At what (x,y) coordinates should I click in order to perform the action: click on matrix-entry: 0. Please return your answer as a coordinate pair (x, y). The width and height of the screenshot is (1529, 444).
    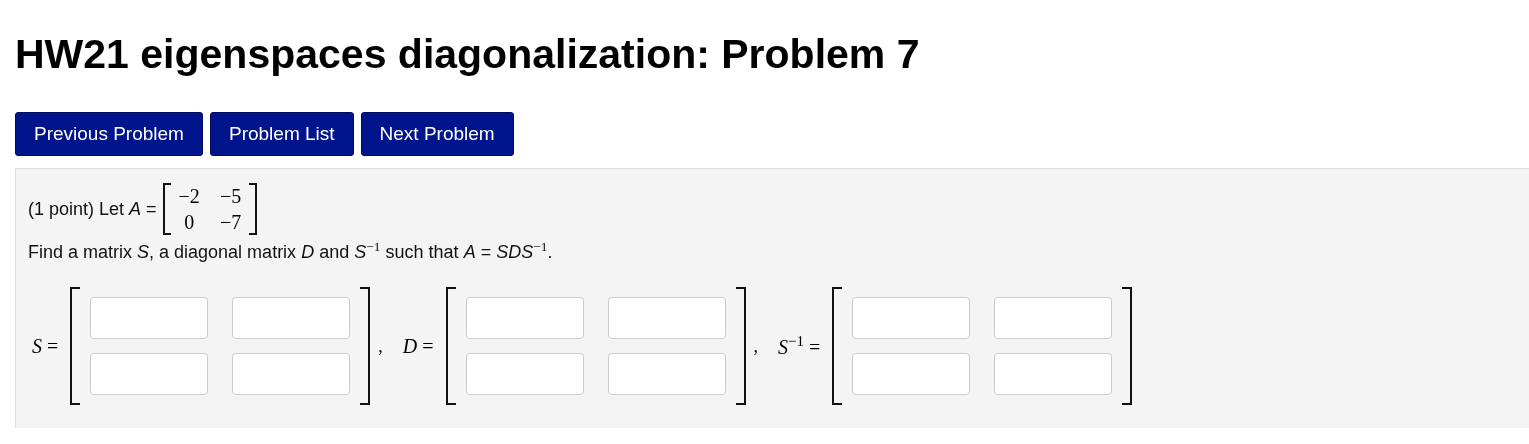
    Looking at the image, I should click on (189, 222).